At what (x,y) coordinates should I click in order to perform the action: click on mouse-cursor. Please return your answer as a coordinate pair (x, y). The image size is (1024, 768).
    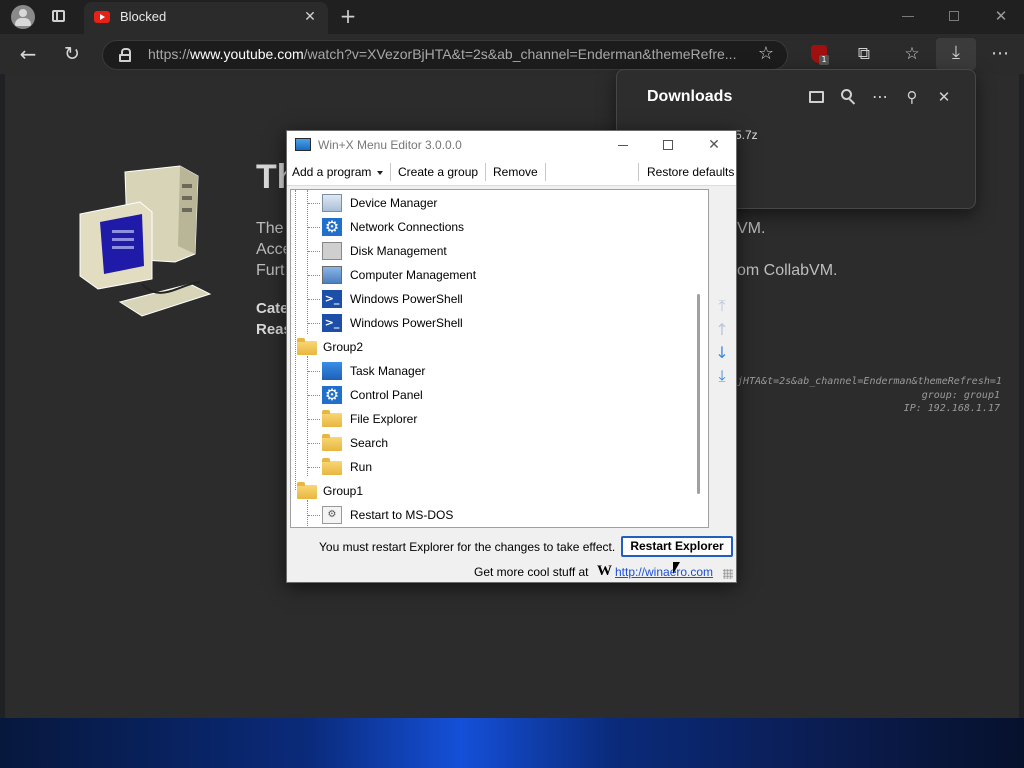
    Looking at the image, I should click on (676, 568).